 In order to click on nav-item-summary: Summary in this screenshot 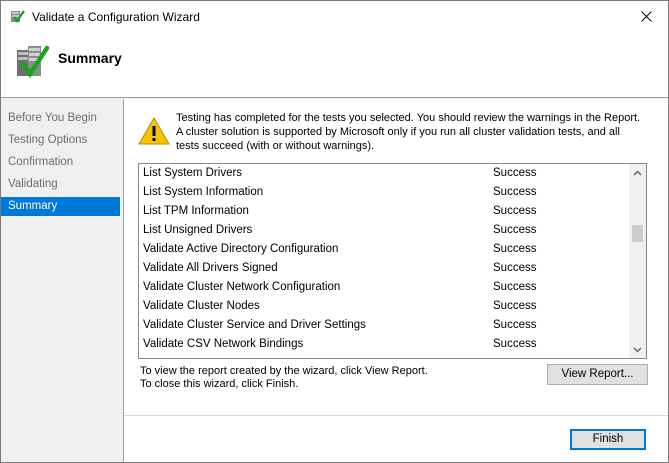, I will do `click(60, 206)`.